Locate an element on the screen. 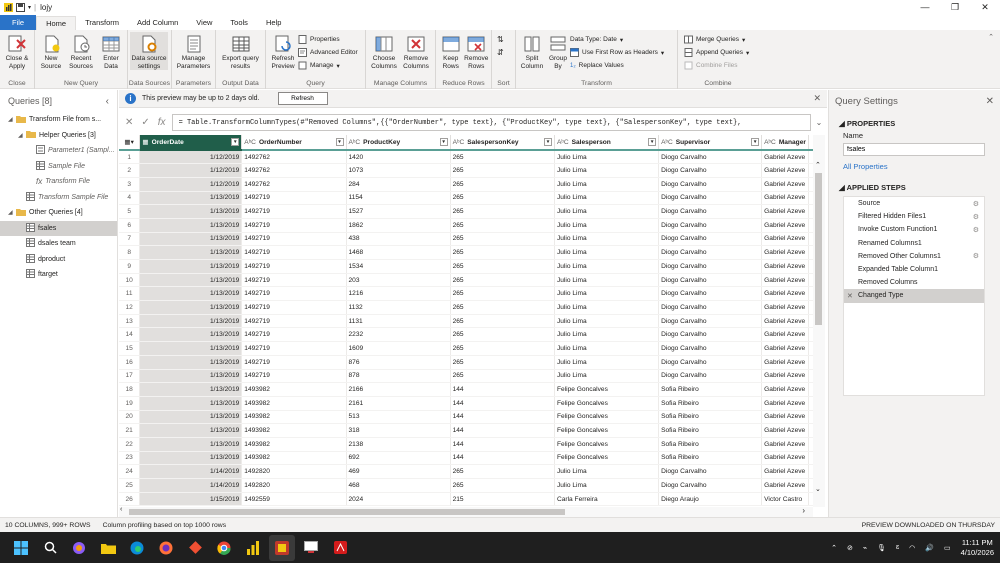 The width and height of the screenshot is (1000, 563). row-number: 18 is located at coordinates (130, 389).